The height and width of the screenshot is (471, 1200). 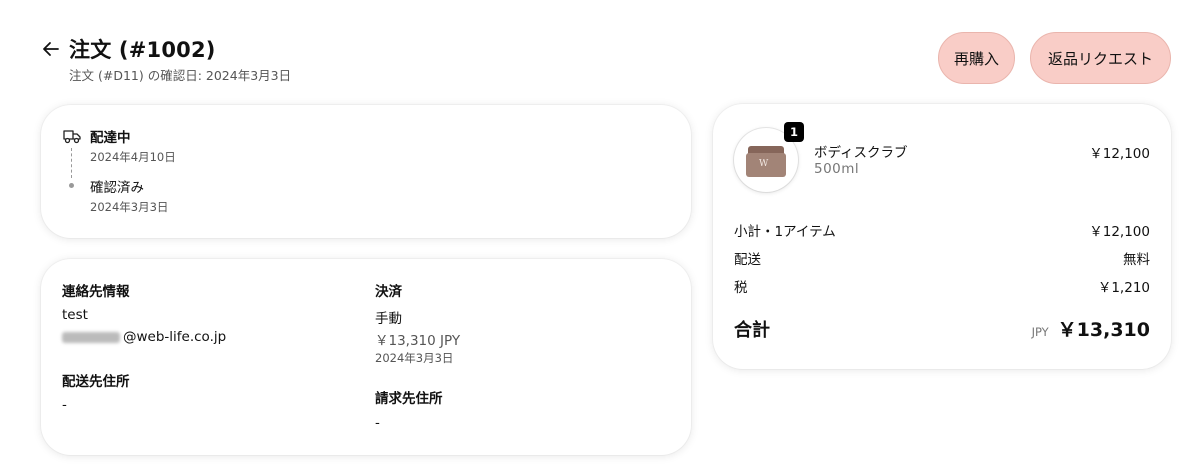 I want to click on status-previous-label: 確認済み, so click(x=117, y=188).